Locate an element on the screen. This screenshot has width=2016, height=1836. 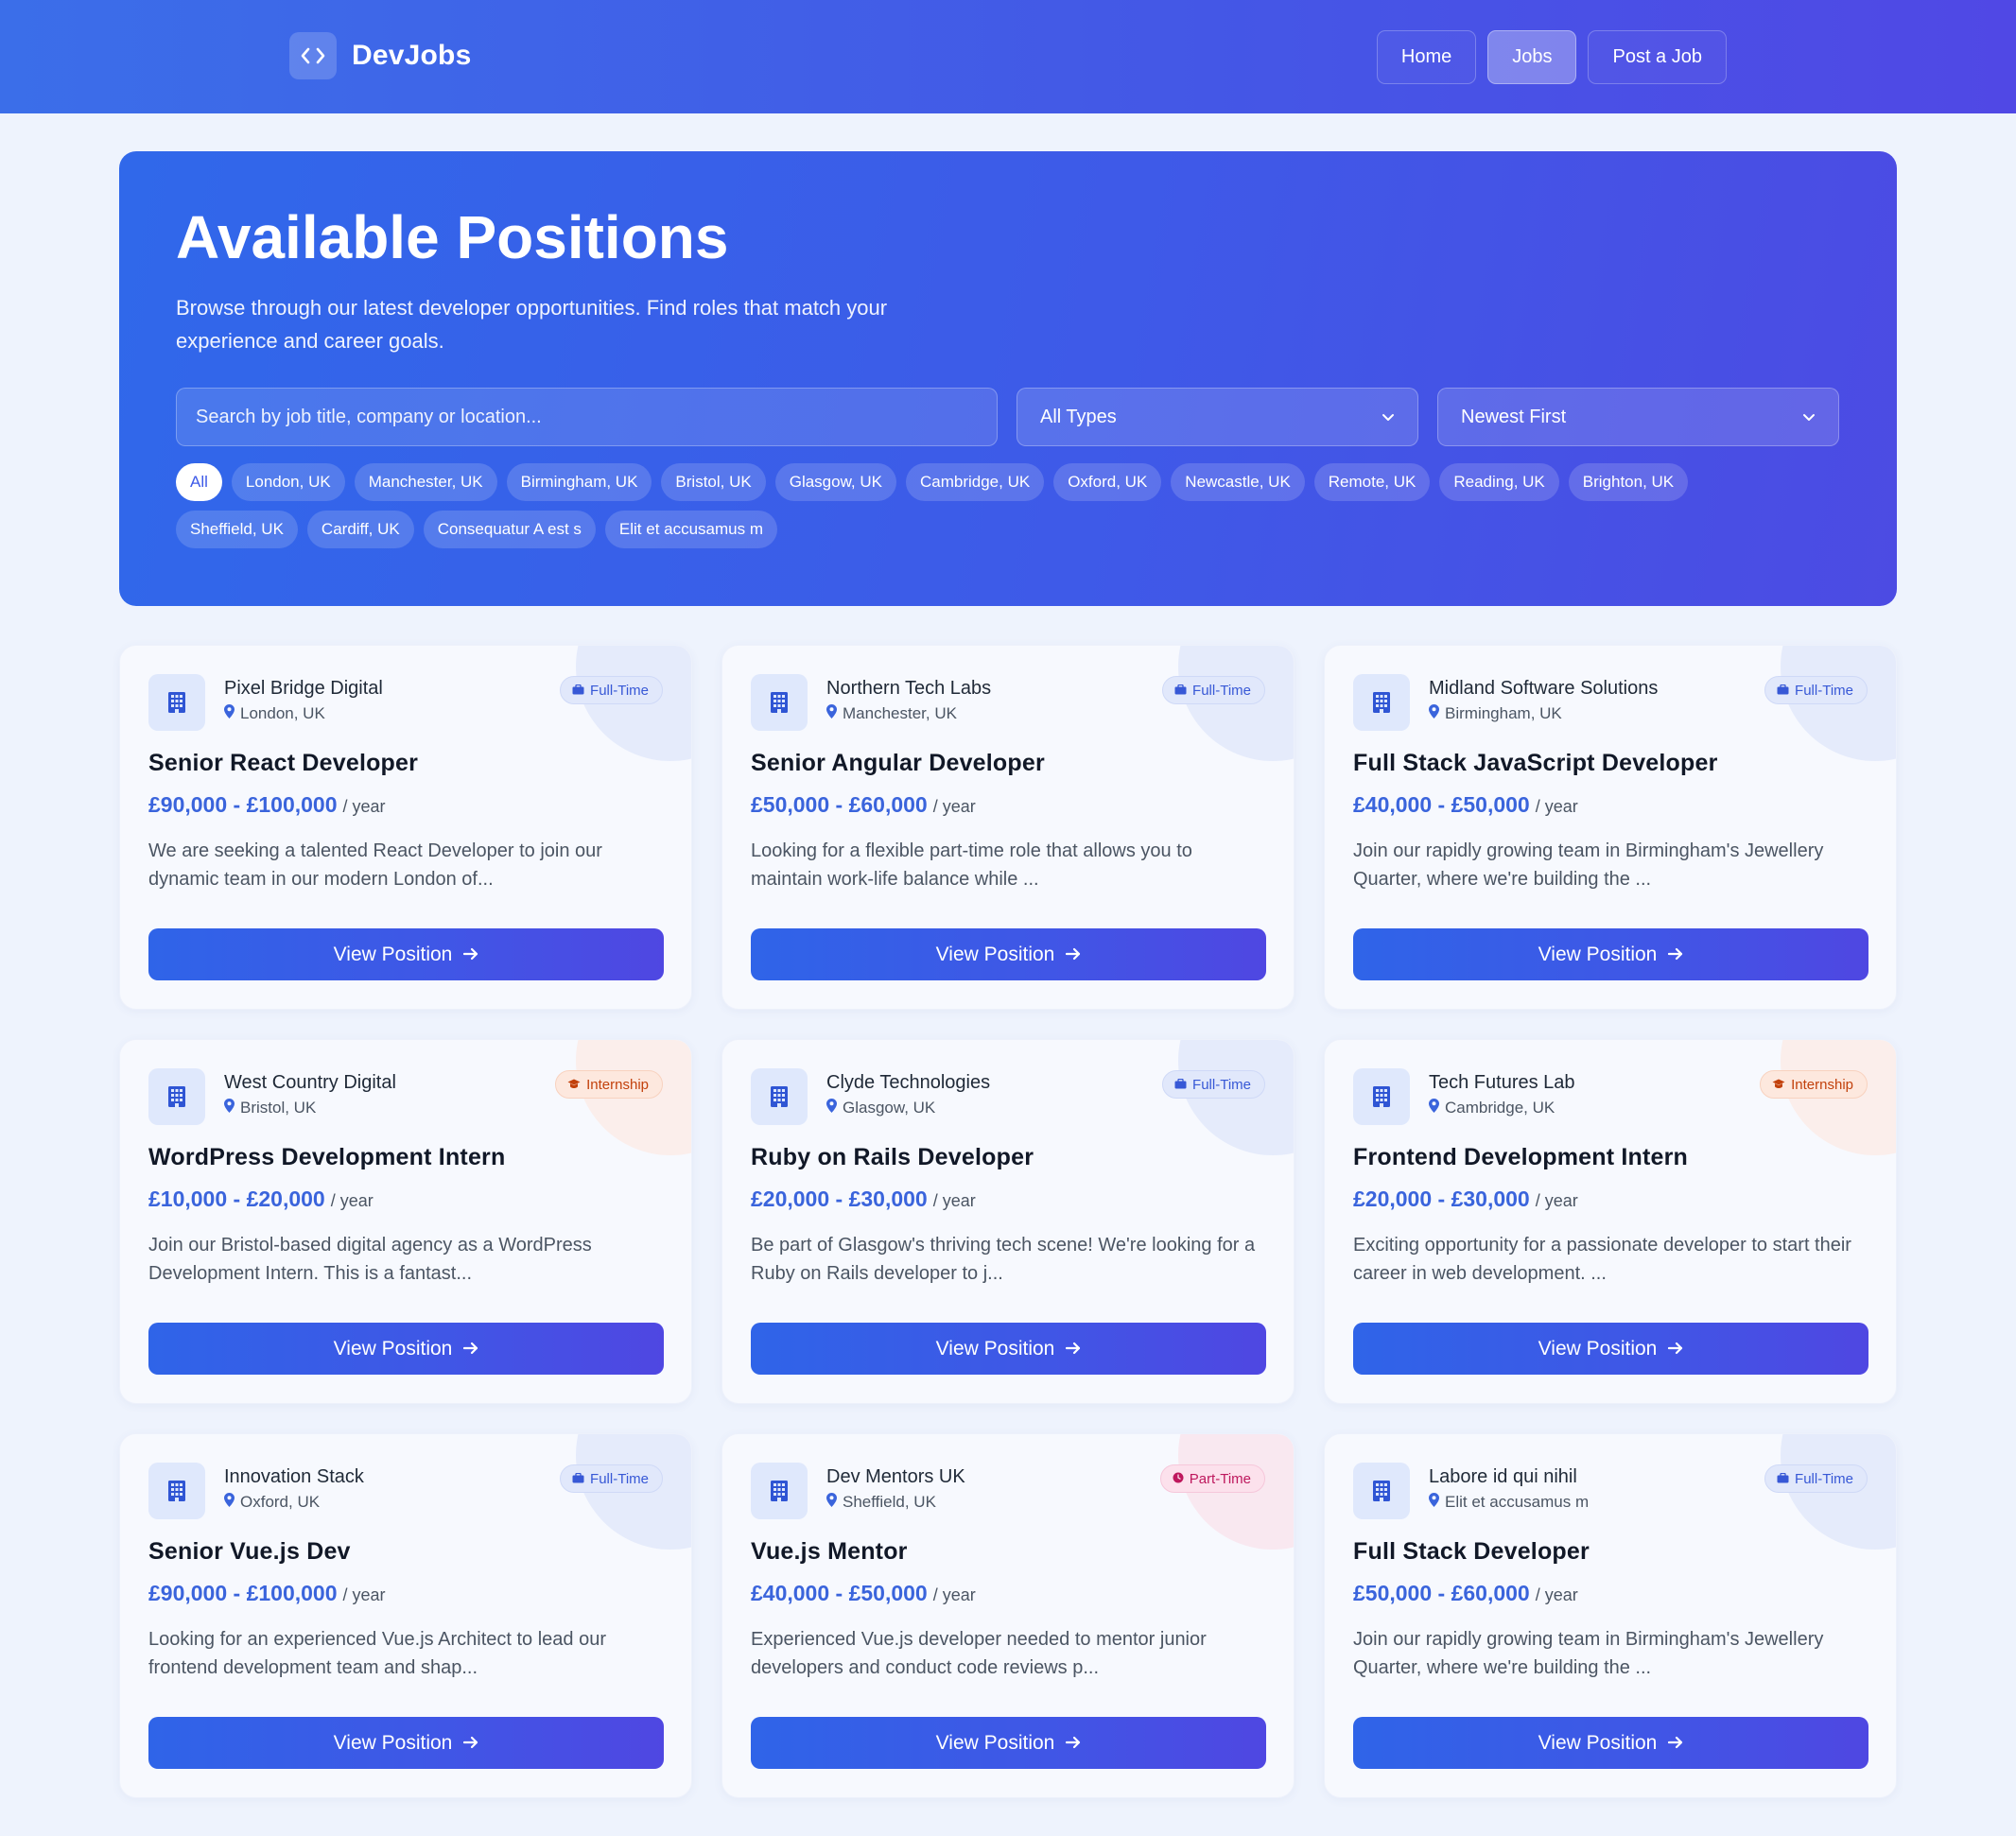
company-location: Glasgow, UK is located at coordinates (908, 1108).